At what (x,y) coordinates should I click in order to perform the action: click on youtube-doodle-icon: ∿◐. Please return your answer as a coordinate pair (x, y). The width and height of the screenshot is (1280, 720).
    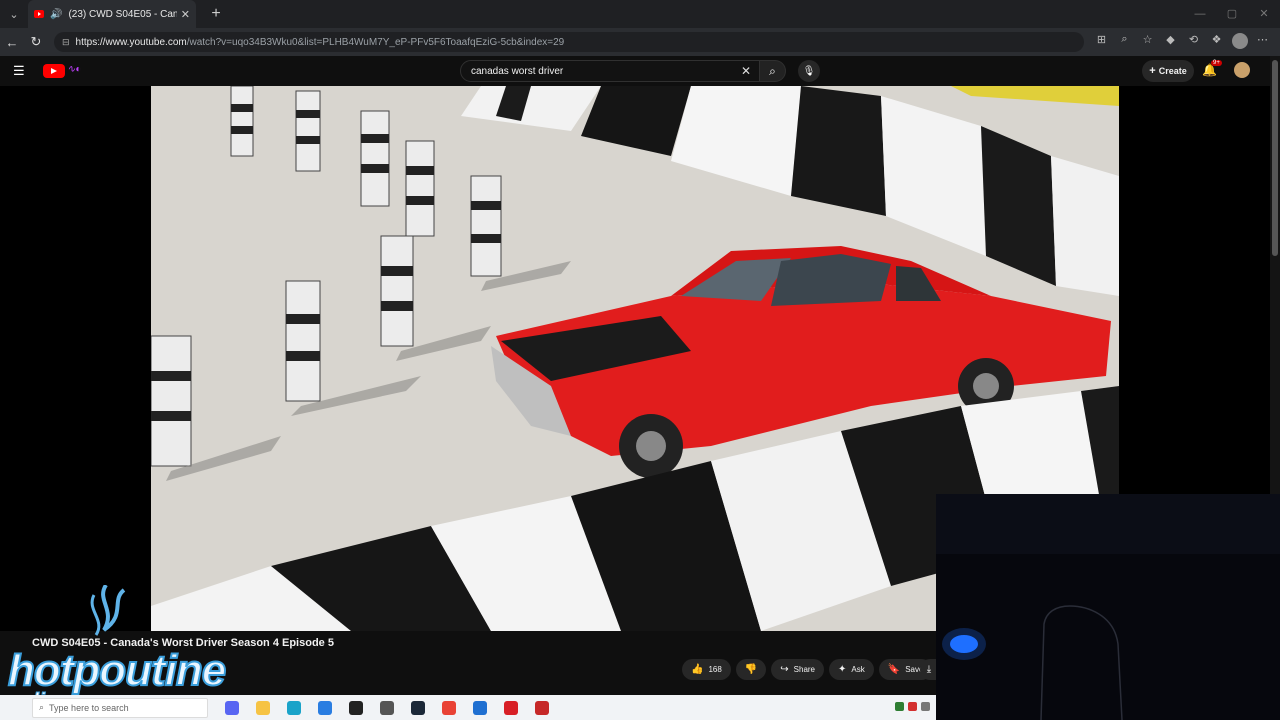
    Looking at the image, I should click on (82, 71).